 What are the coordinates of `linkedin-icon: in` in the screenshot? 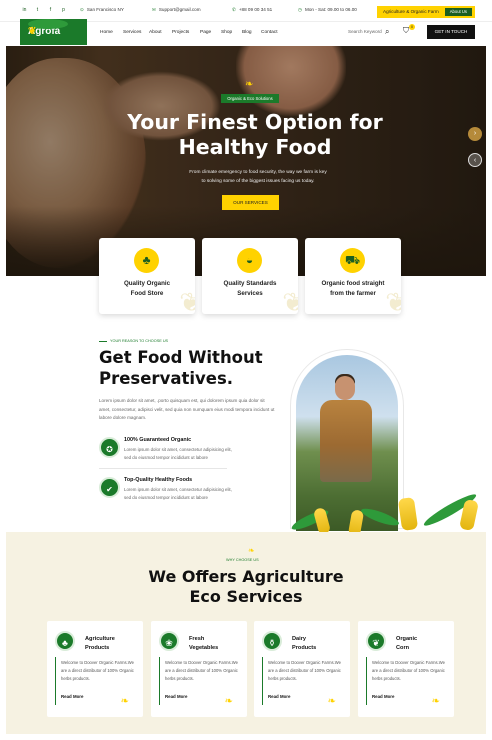 It's located at (24, 10).